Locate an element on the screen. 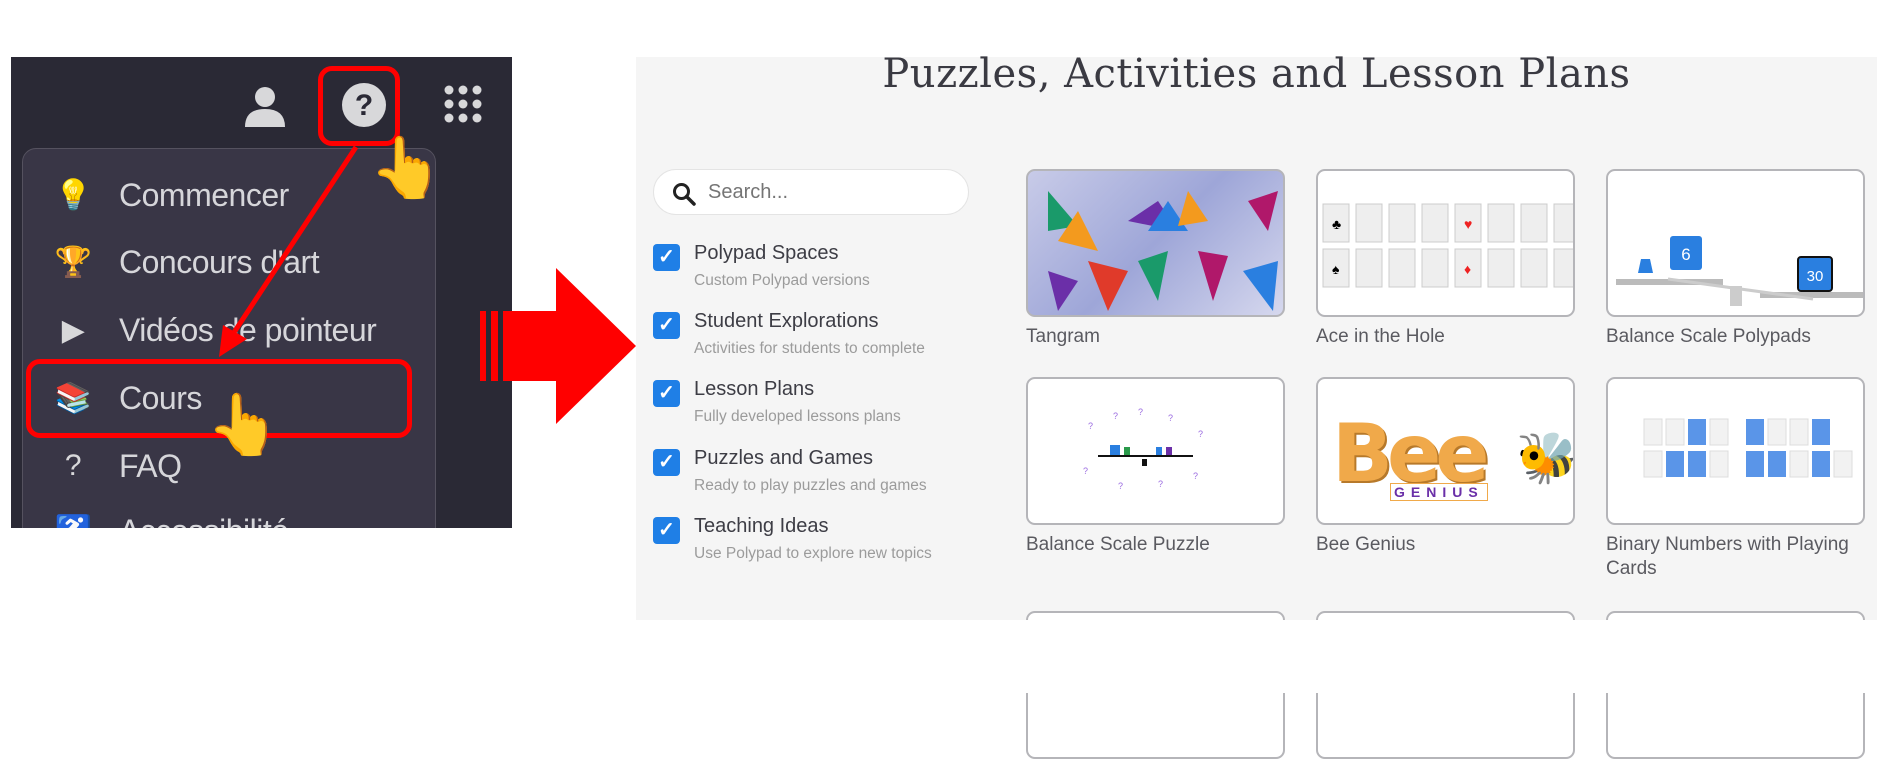 The image size is (1890, 759). card-title: Tangram is located at coordinates (1156, 337).